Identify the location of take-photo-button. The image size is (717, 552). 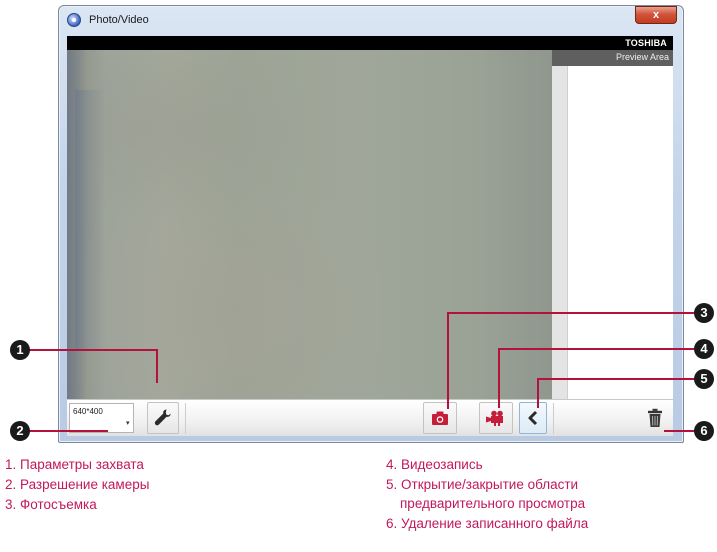
(440, 418).